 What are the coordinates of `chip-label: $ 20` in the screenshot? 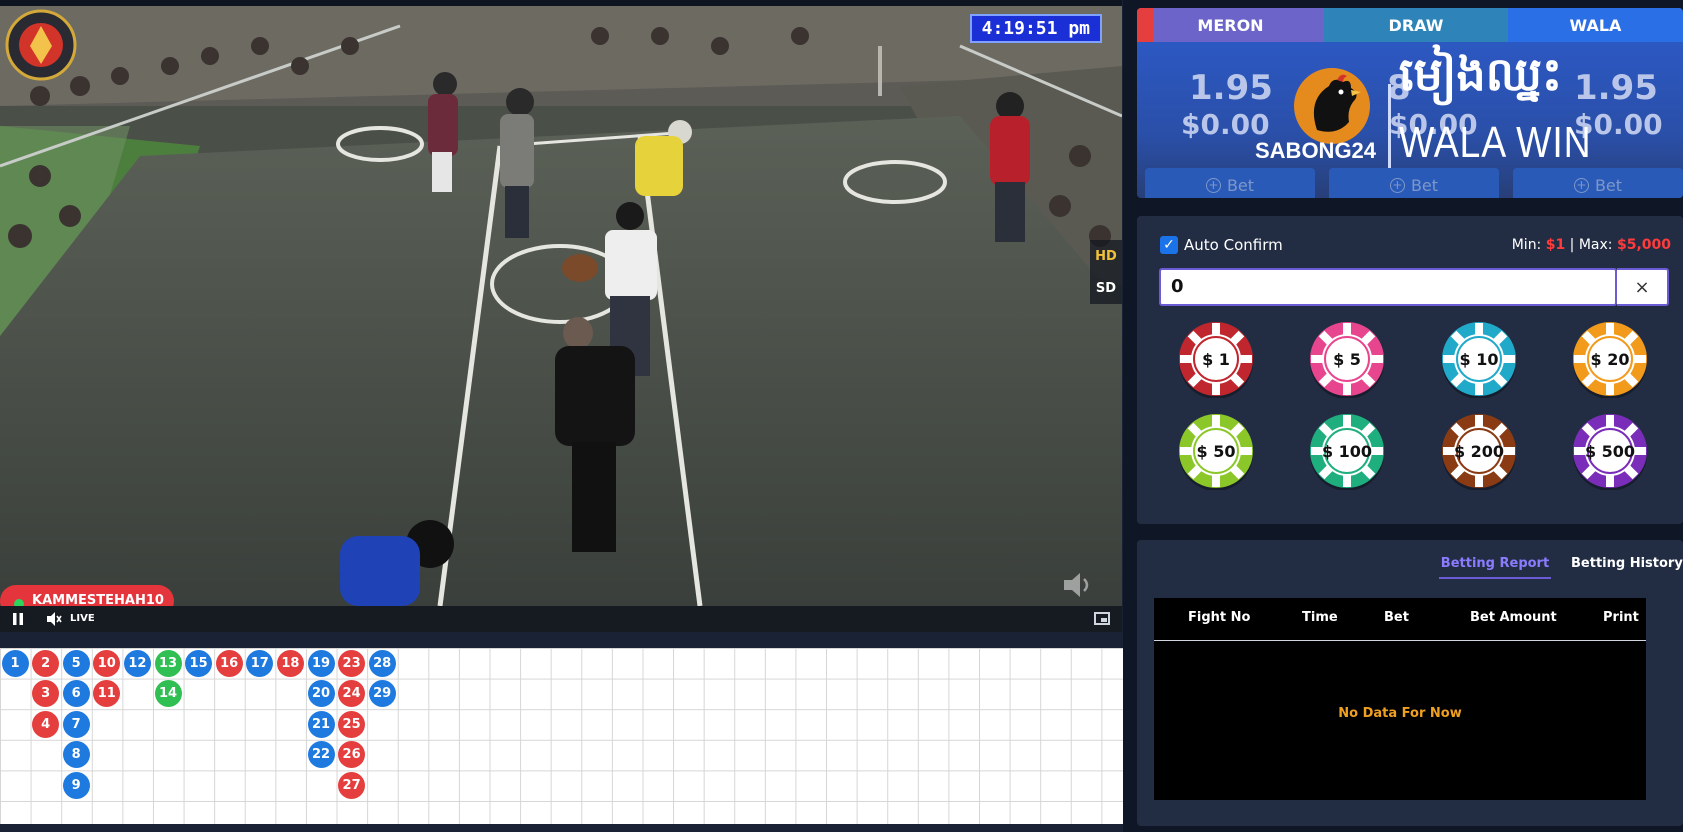 It's located at (1610, 359).